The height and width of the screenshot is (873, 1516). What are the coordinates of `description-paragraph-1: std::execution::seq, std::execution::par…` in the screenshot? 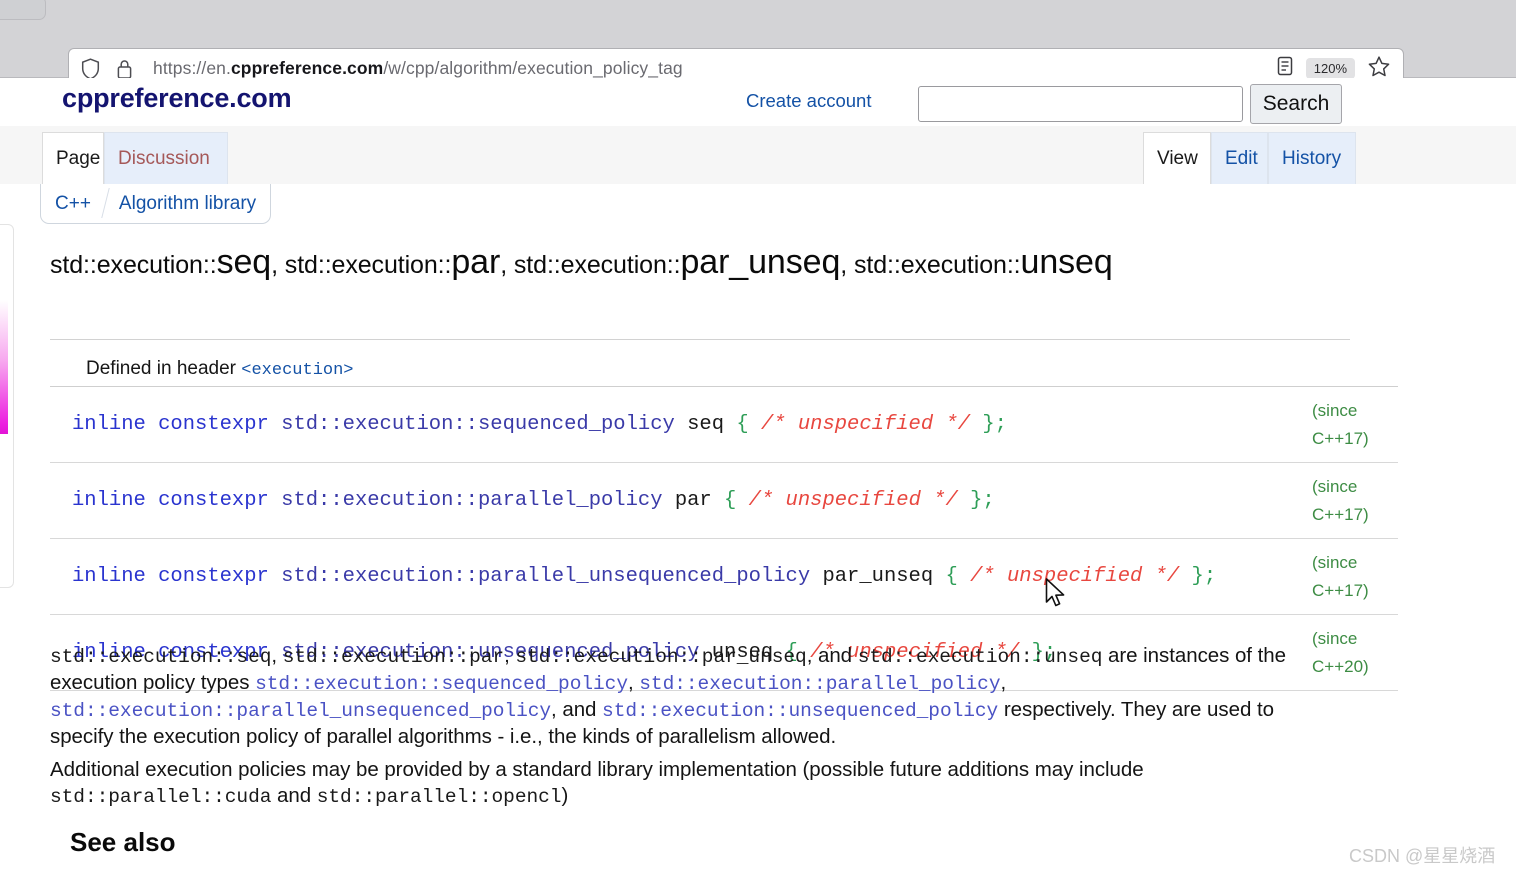 It's located at (692, 697).